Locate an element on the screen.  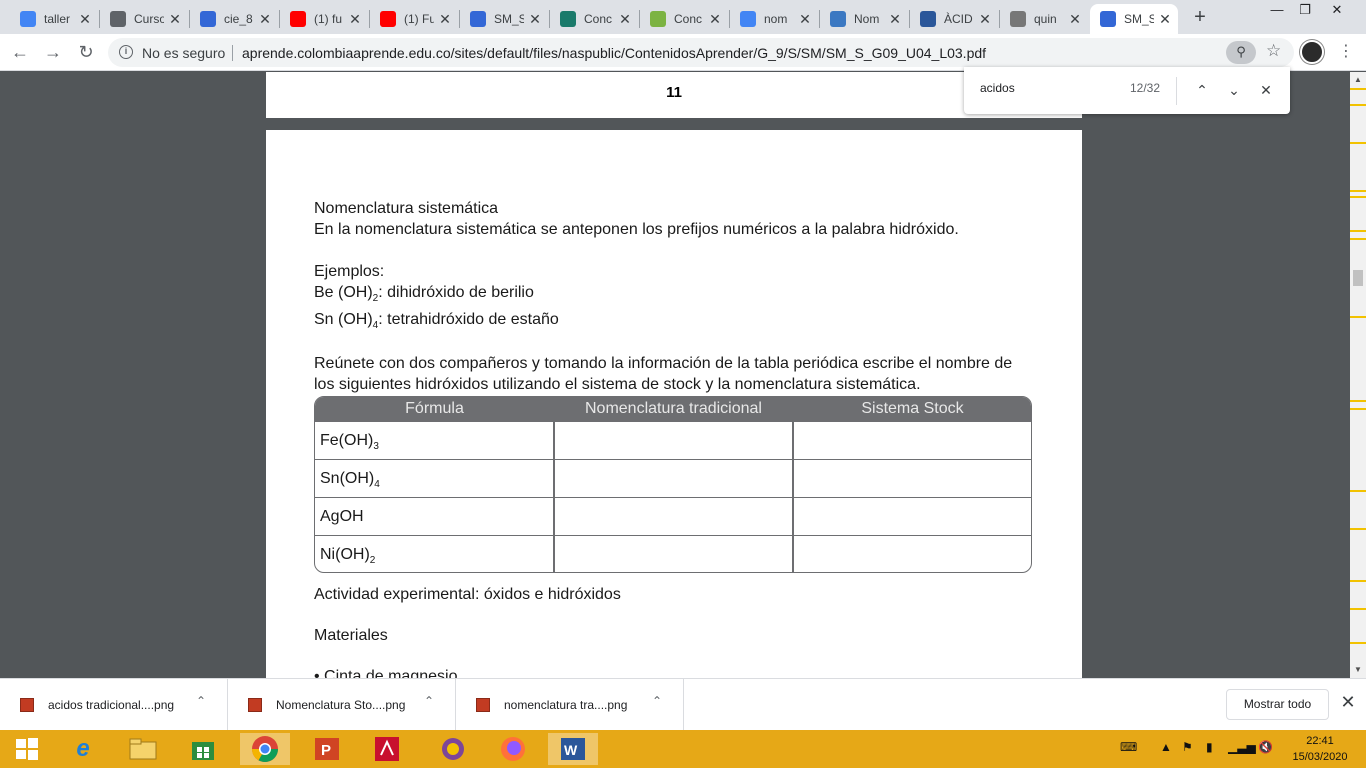
formula-text: Sn(OH) is located at coordinates (347, 478).